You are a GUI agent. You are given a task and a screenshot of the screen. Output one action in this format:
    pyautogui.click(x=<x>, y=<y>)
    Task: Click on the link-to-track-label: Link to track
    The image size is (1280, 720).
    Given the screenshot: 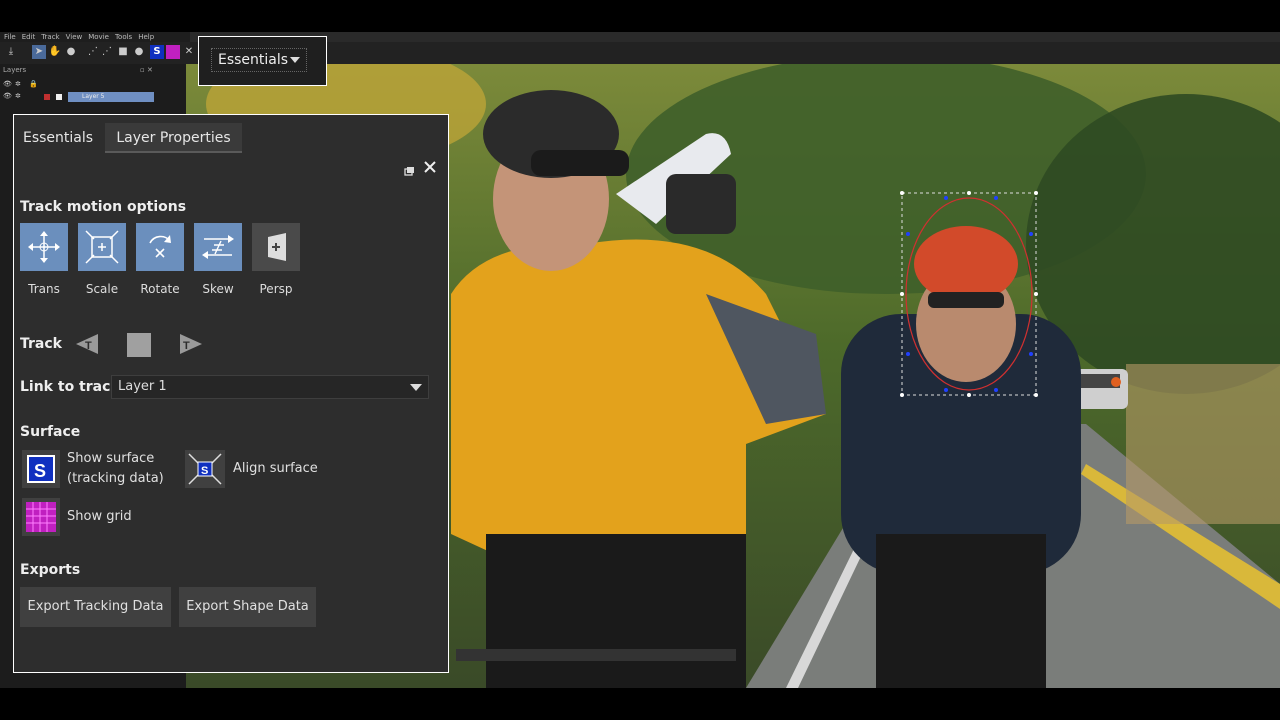 What is the action you would take?
    pyautogui.click(x=70, y=387)
    